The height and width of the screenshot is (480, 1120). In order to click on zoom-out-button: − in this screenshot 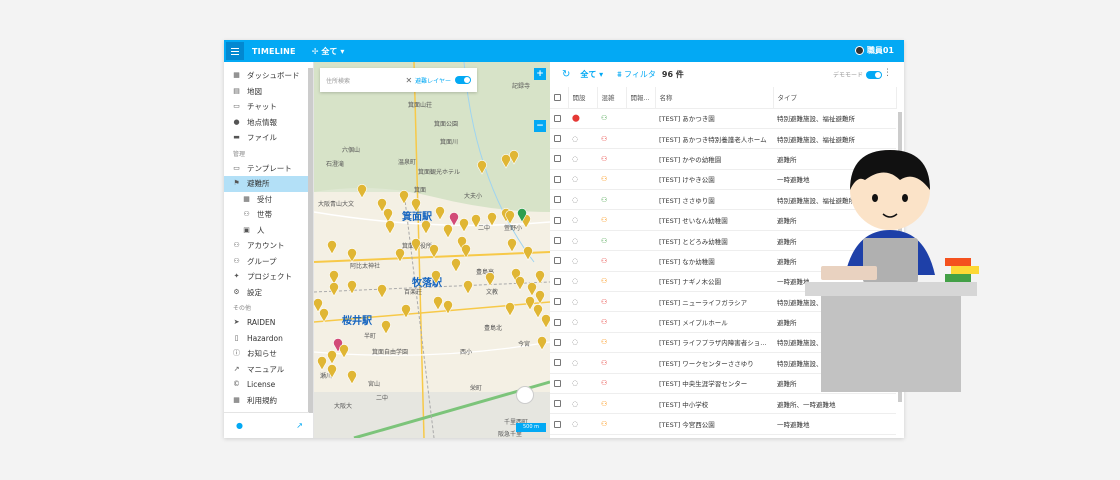, I will do `click(540, 126)`.